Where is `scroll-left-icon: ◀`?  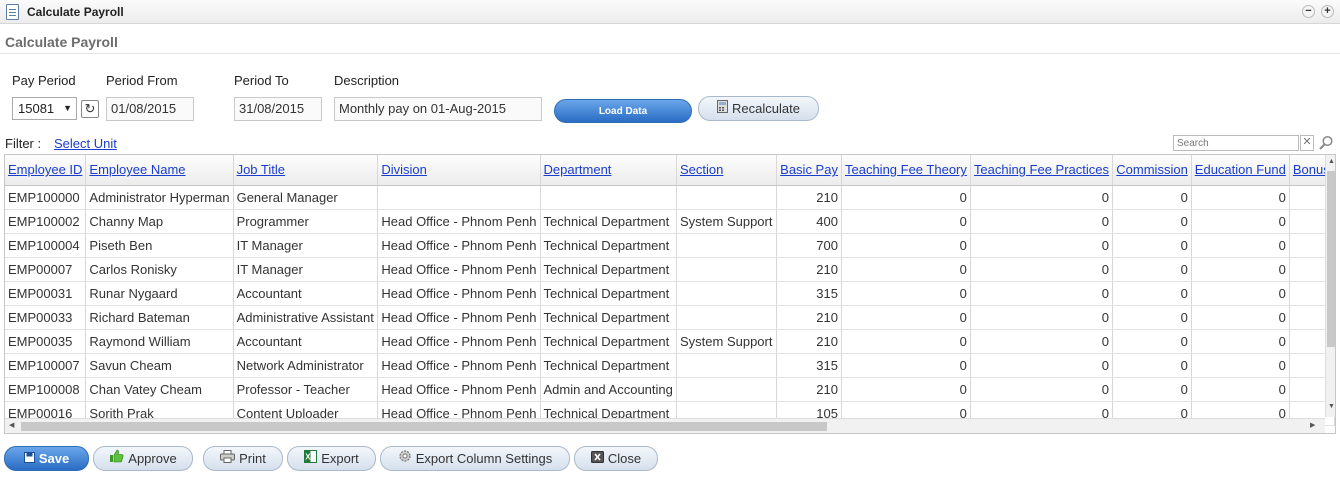
scroll-left-icon: ◀ is located at coordinates (11, 425).